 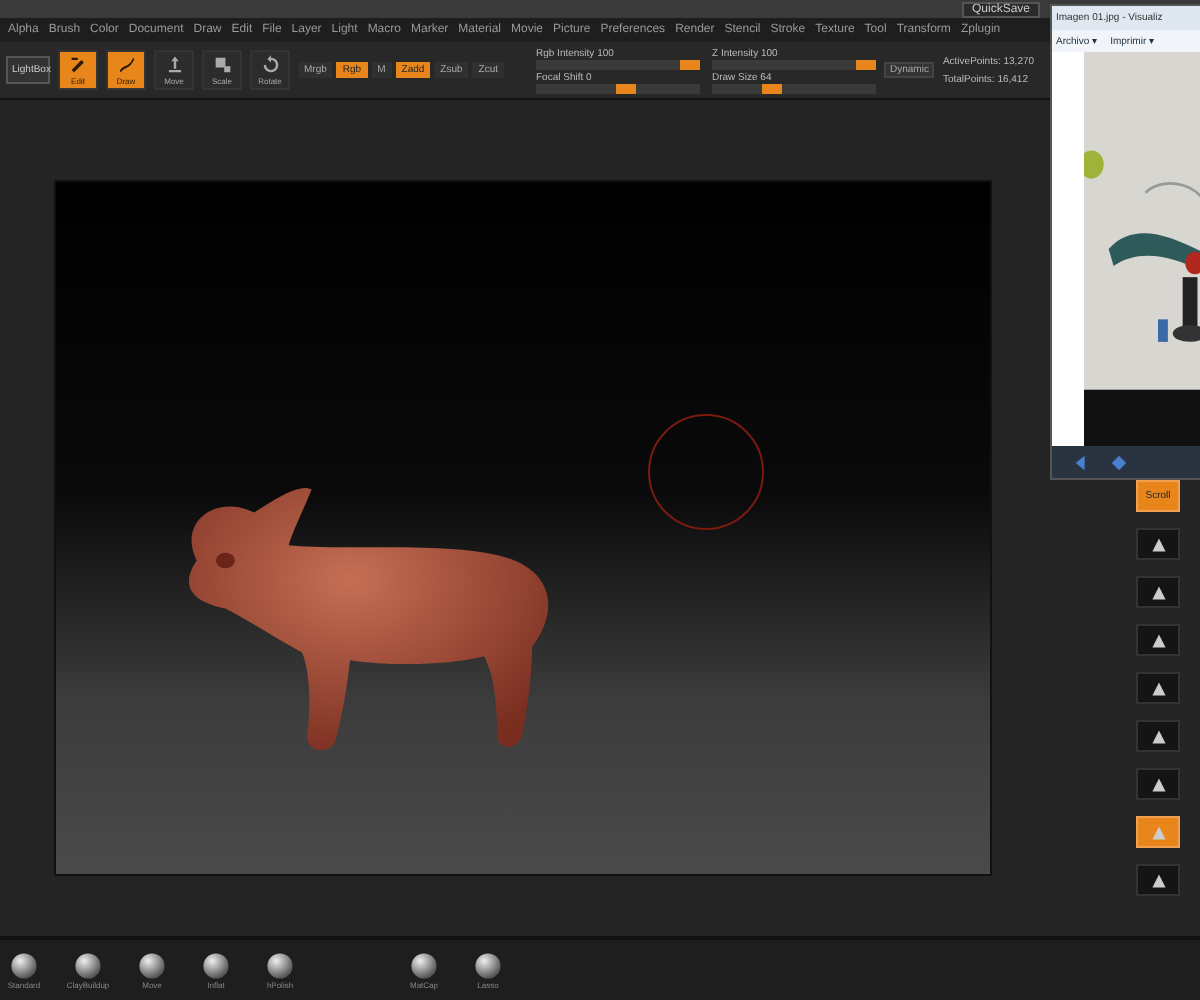 I want to click on next-button, so click(x=1119, y=462).